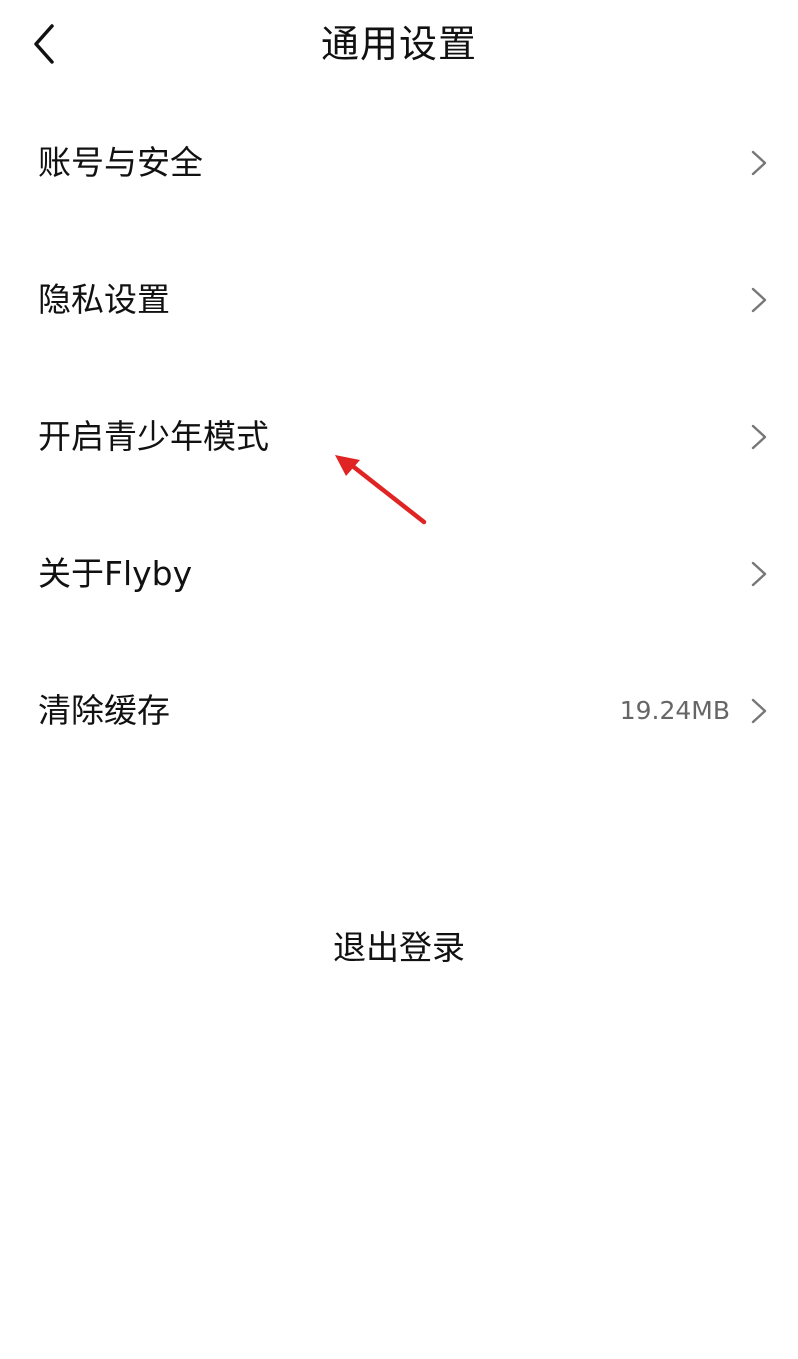 The width and height of the screenshot is (798, 1359). I want to click on menu-item-label: 关于Flyby, so click(115, 573).